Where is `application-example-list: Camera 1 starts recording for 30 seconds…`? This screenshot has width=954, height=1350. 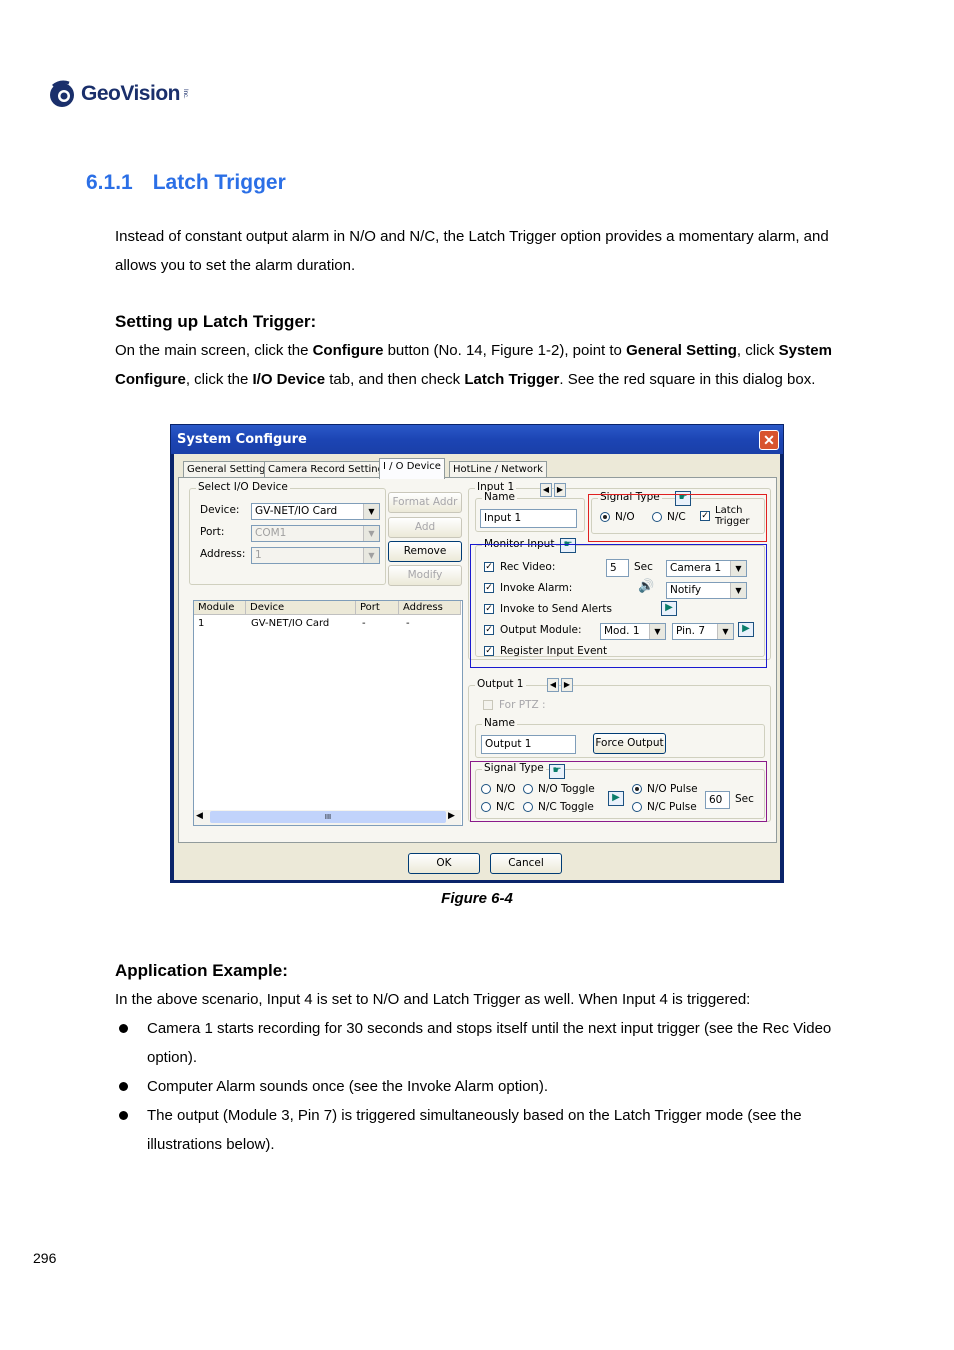
application-example-list: Camera 1 starts recording for 30 seconds… is located at coordinates (485, 1086).